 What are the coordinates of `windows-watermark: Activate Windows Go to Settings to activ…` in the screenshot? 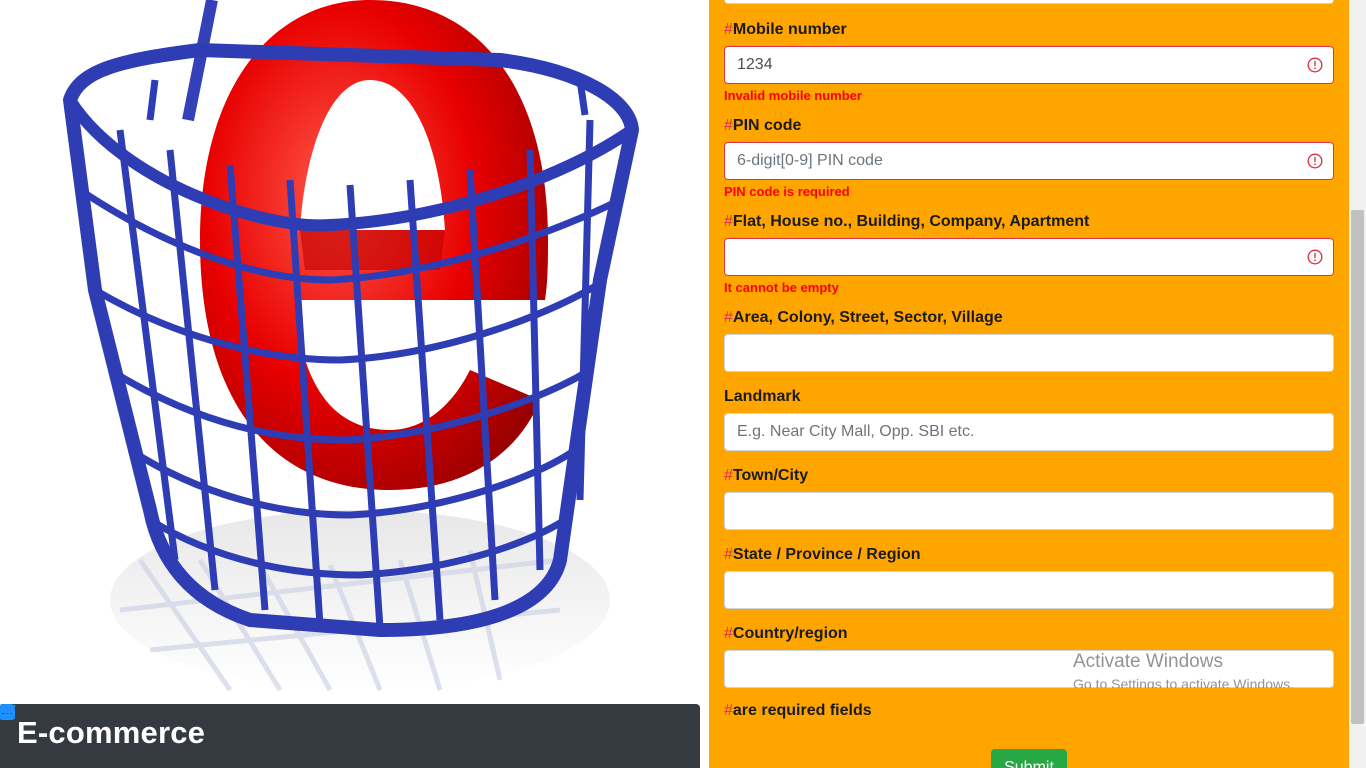 It's located at (1183, 669).